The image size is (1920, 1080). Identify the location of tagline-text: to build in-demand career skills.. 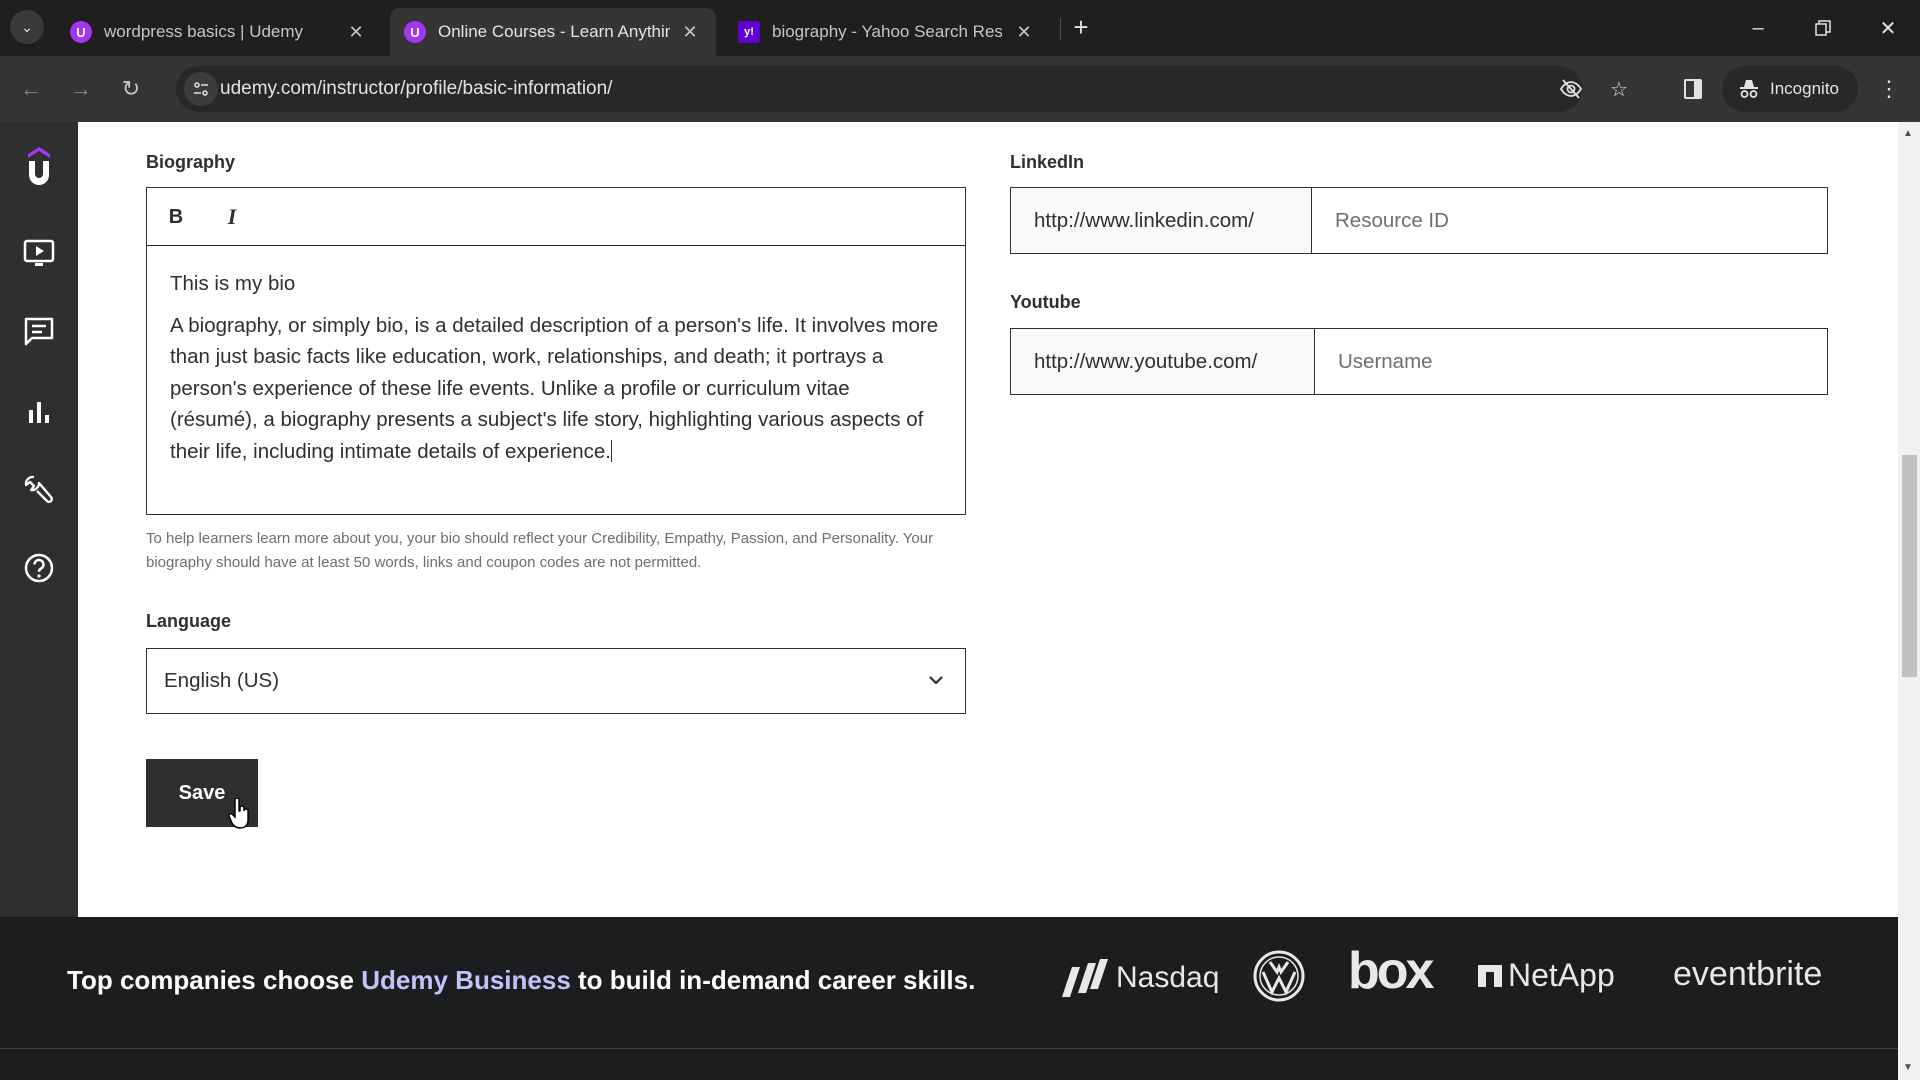
(773, 980).